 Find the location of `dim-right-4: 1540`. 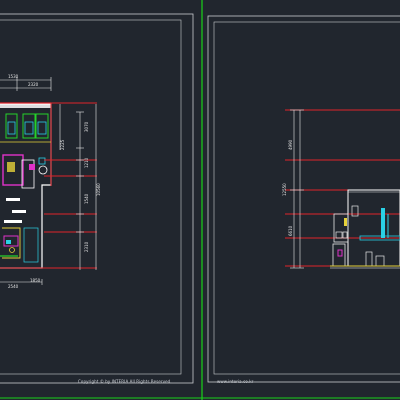

dim-right-4: 1540 is located at coordinates (86, 198).